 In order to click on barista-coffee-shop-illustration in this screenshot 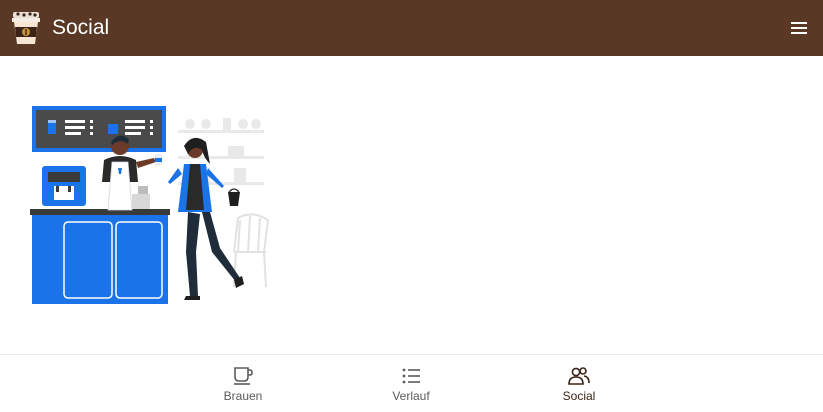, I will do `click(150, 205)`.